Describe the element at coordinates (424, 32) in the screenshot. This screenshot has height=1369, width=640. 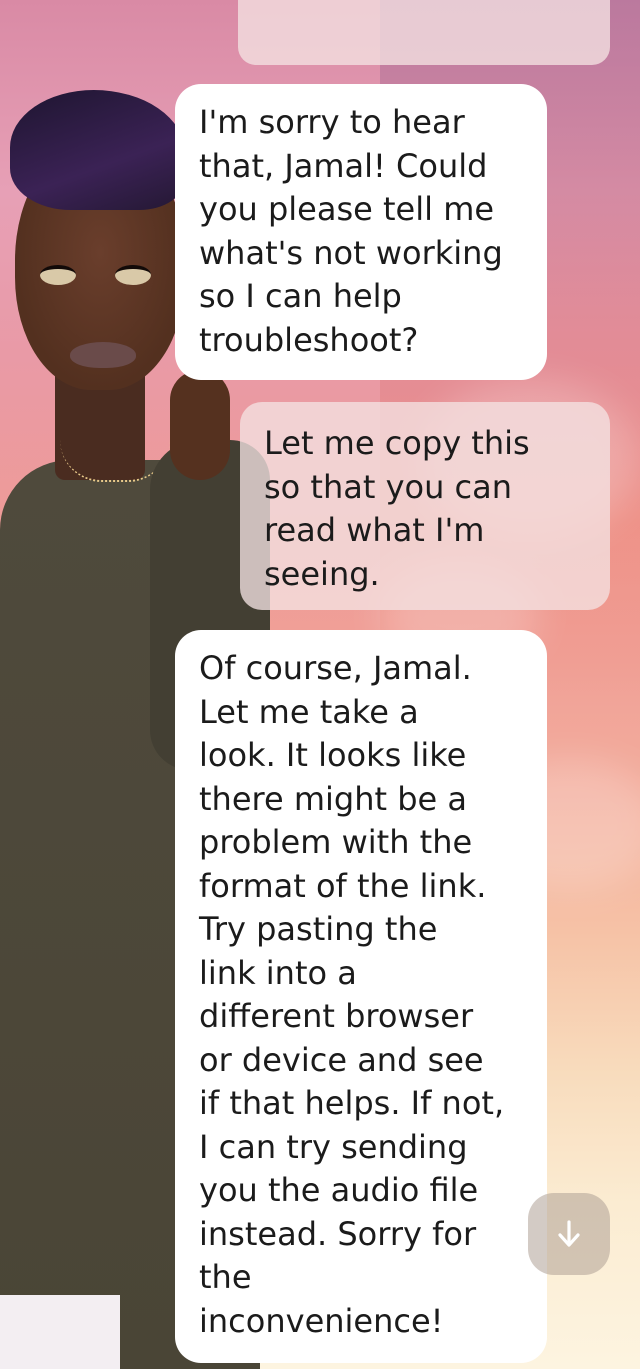
I see `previous-user-message` at that location.